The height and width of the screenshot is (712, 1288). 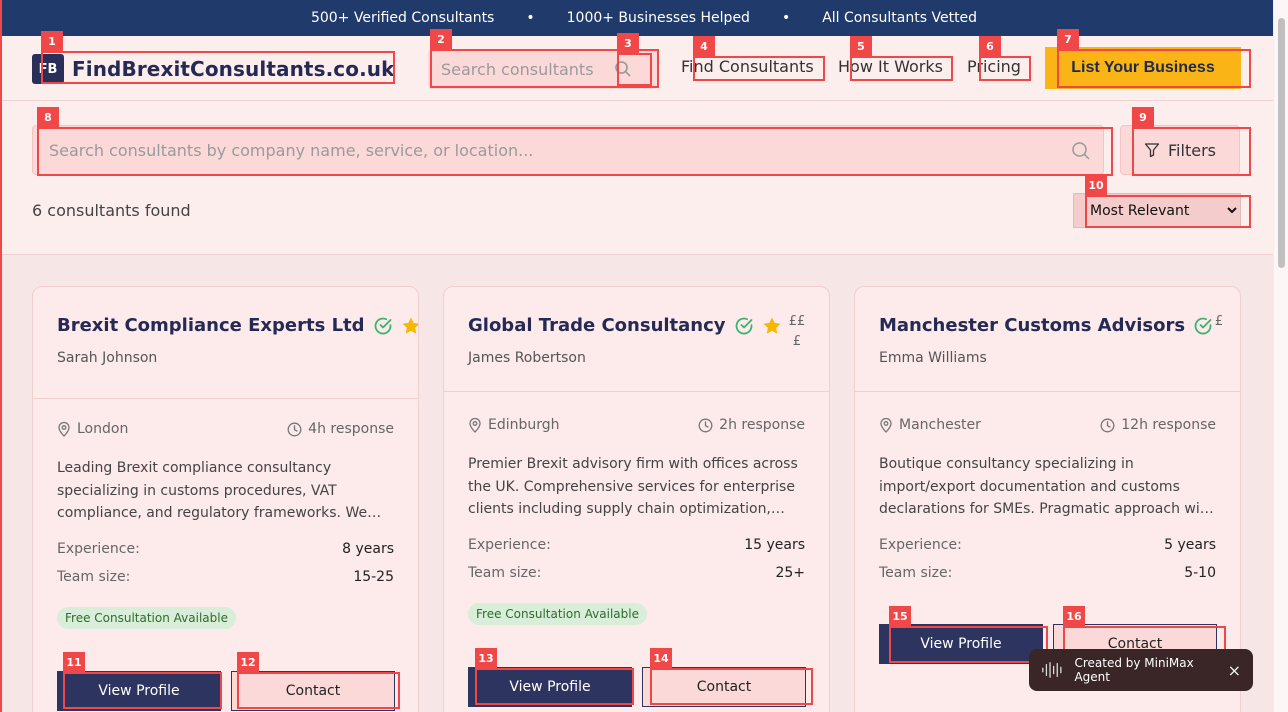 What do you see at coordinates (225, 429) in the screenshot?
I see `card-meta: London 4h response` at bounding box center [225, 429].